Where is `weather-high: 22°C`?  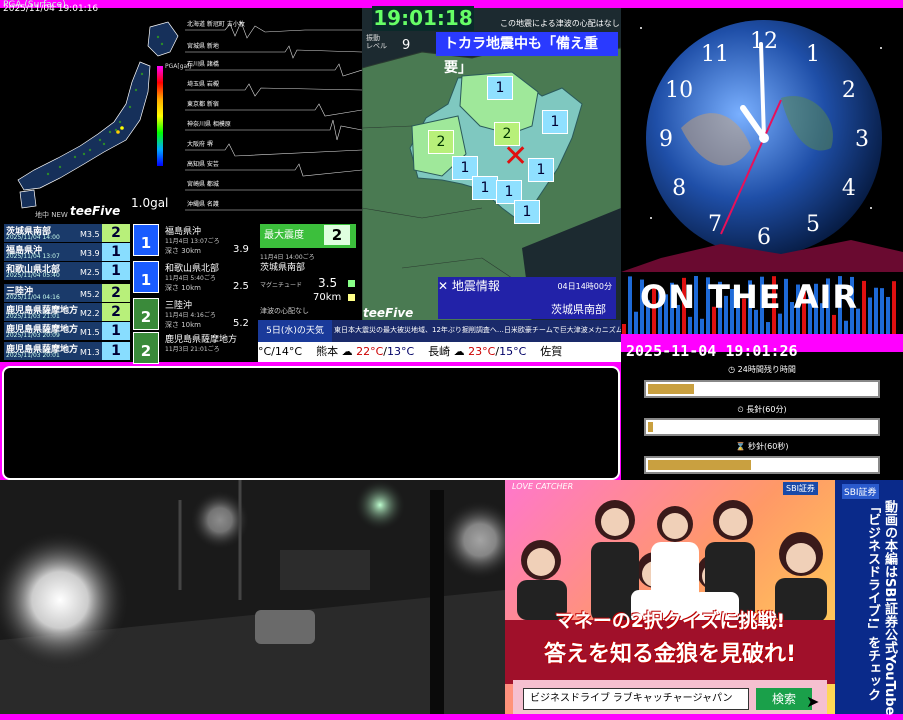 weather-high: 22°C is located at coordinates (370, 351).